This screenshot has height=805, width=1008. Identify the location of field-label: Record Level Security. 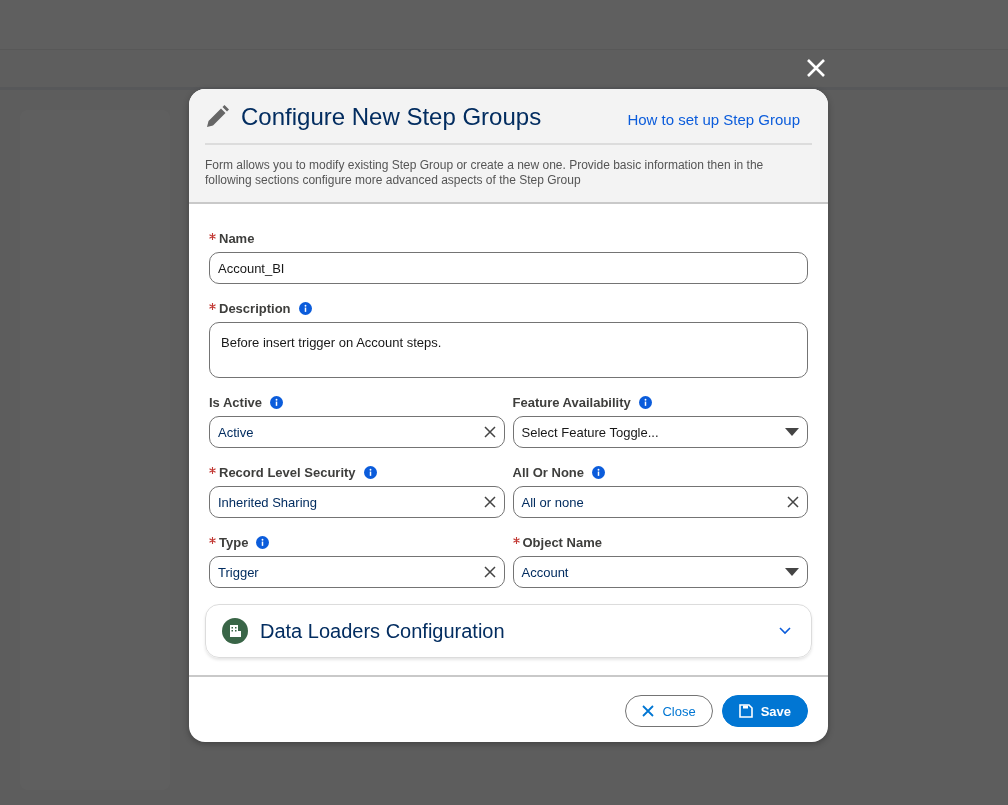
(287, 472).